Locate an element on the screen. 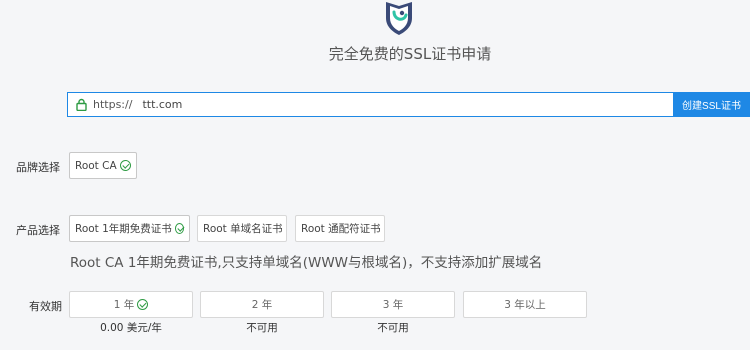 This screenshot has height=350, width=750. product-option-label: Root 单域名证书 is located at coordinates (243, 229).